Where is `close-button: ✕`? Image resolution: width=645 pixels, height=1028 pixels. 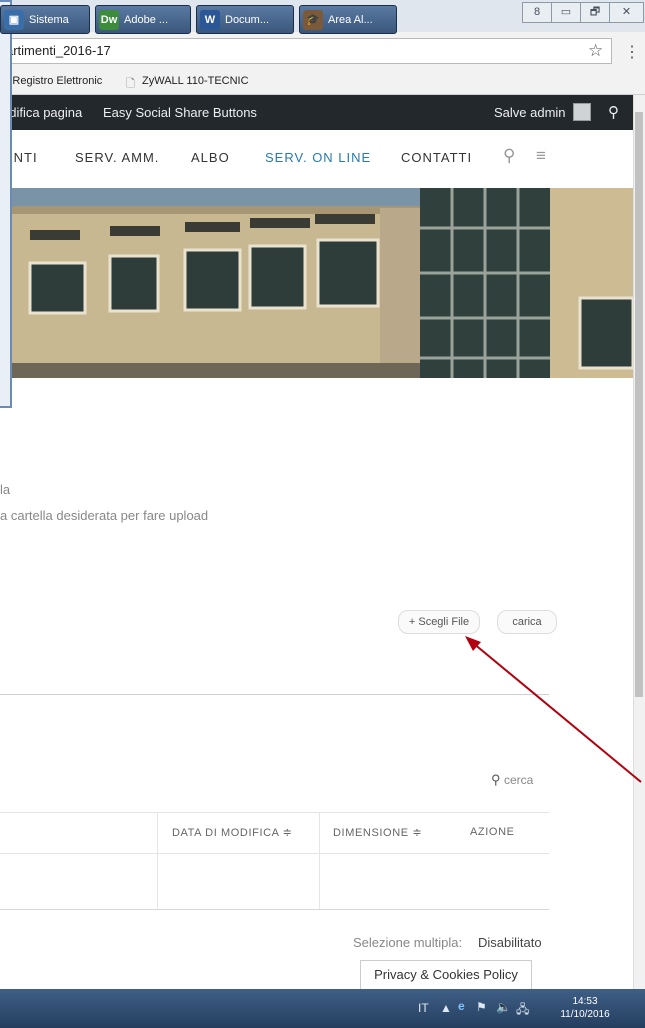 close-button: ✕ is located at coordinates (626, 12).